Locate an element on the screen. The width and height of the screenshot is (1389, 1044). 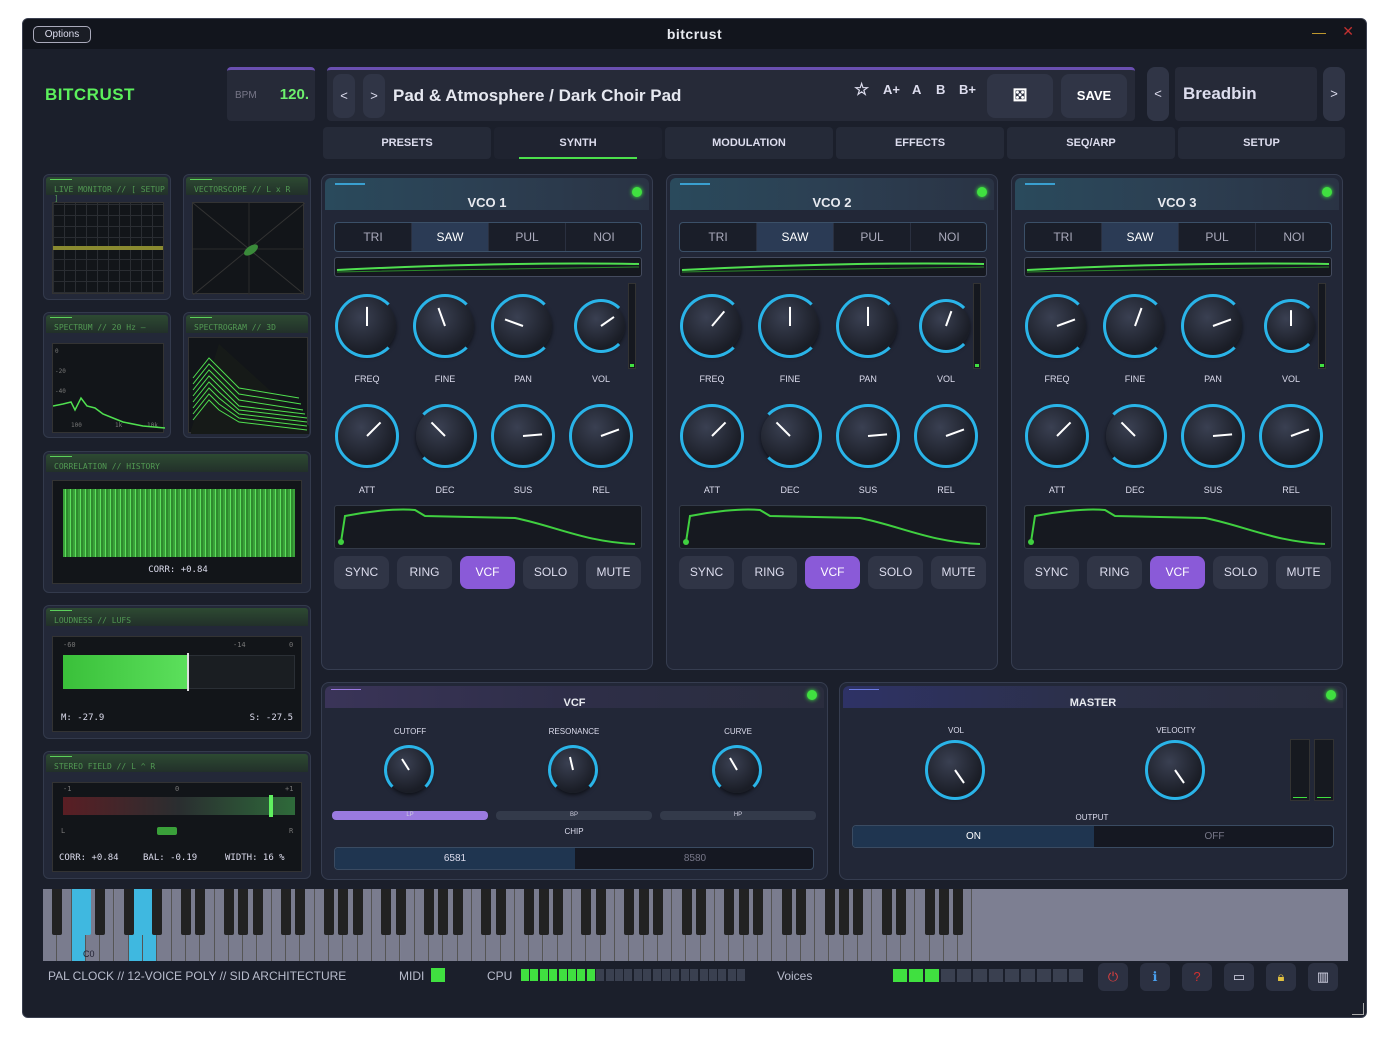
vcf-enable-led is located at coordinates (812, 695).